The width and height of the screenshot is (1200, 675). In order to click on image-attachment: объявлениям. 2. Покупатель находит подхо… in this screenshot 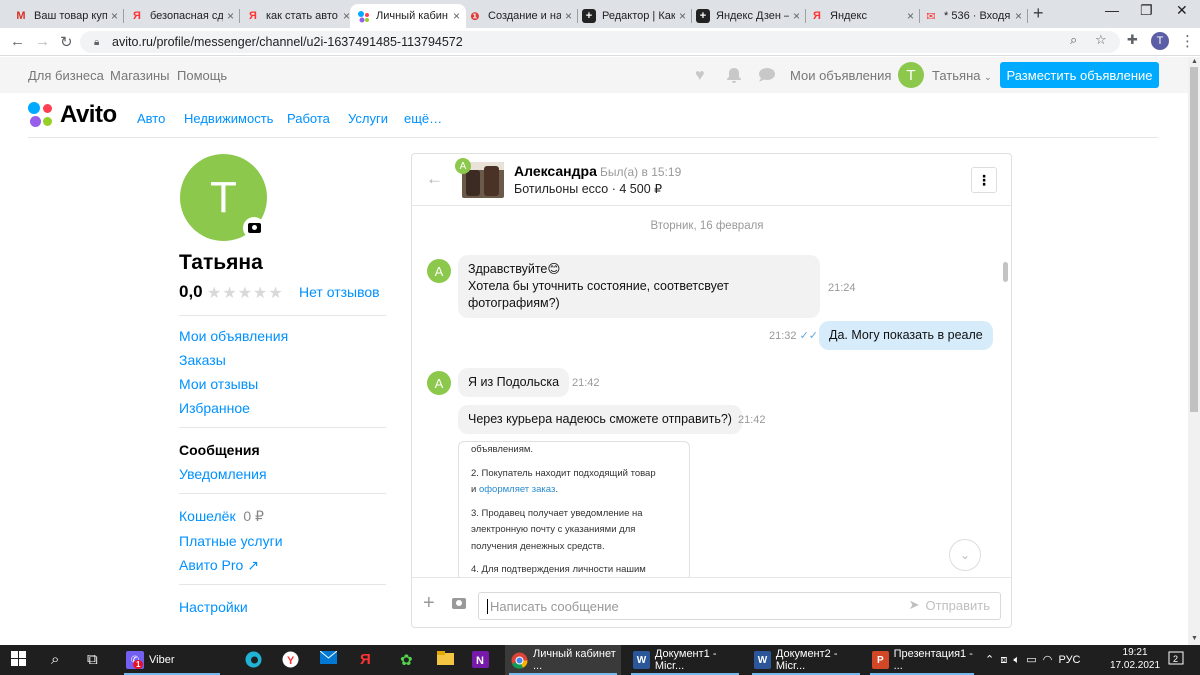, I will do `click(574, 509)`.